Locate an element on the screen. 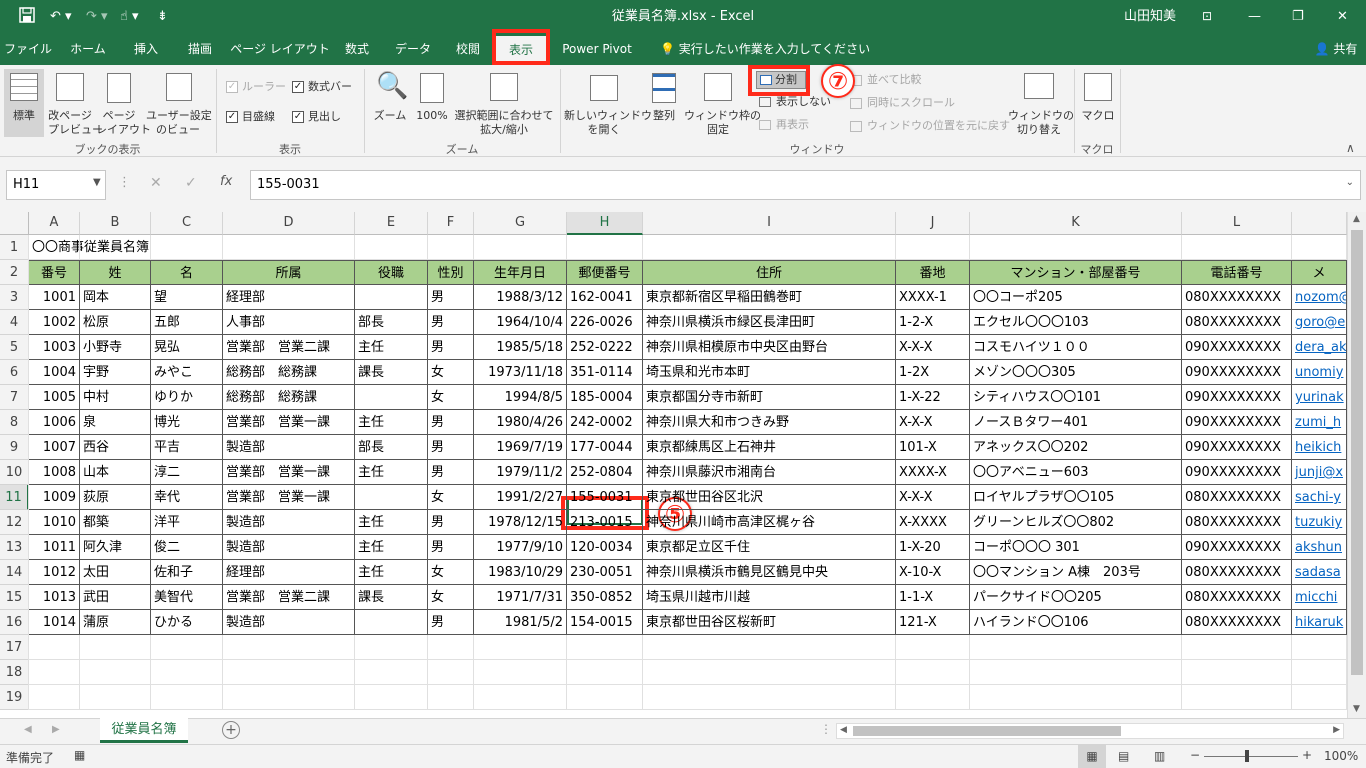  table-cell: heikich is located at coordinates (1319, 447).